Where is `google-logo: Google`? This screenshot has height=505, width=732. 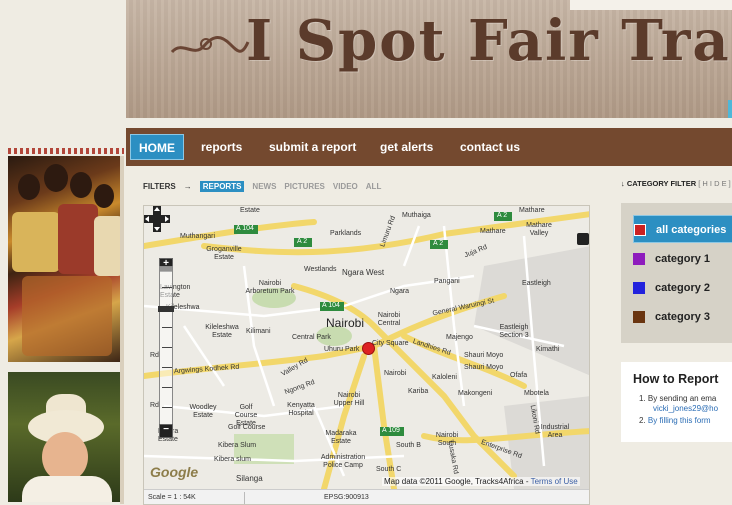
google-logo: Google is located at coordinates (174, 472).